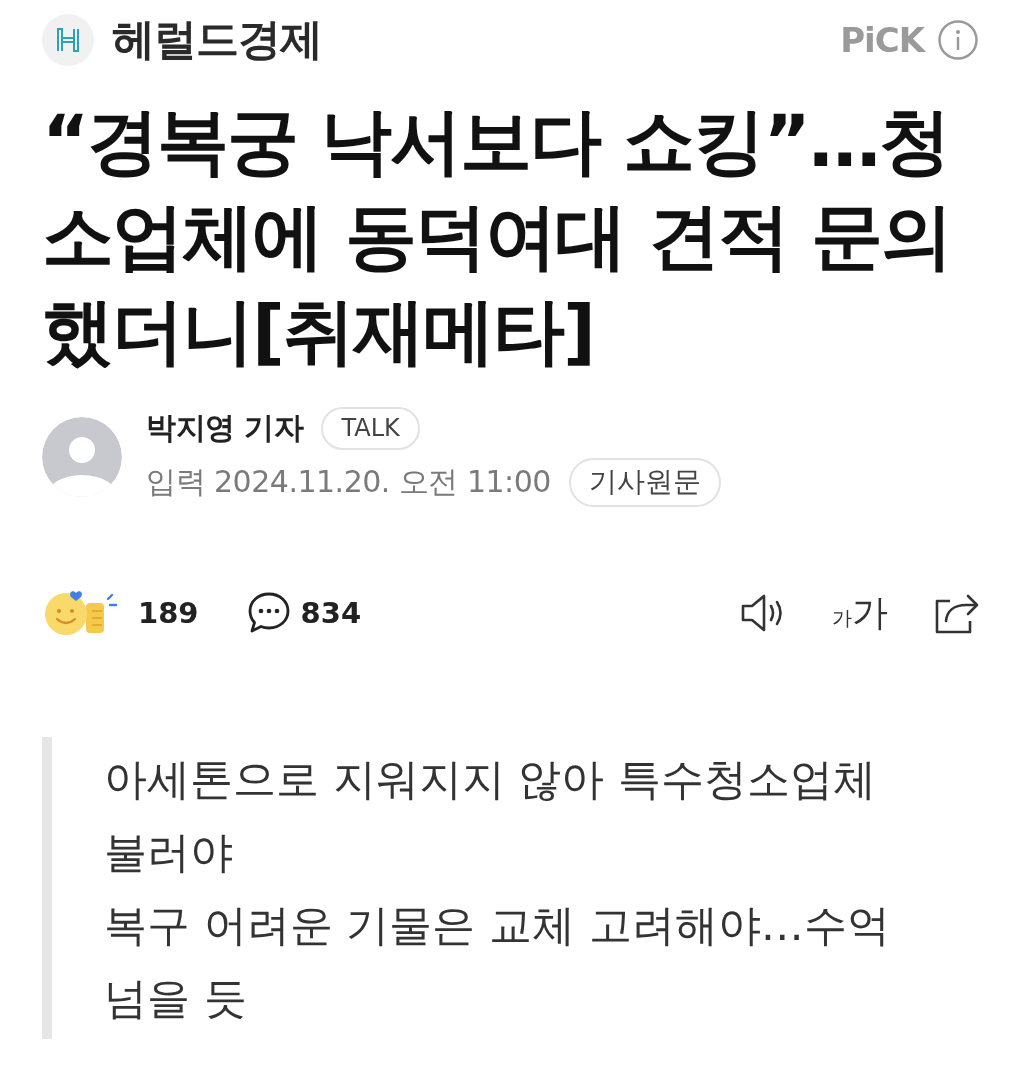 The height and width of the screenshot is (1070, 1024). Describe the element at coordinates (68, 40) in the screenshot. I see `logo-icon` at that location.